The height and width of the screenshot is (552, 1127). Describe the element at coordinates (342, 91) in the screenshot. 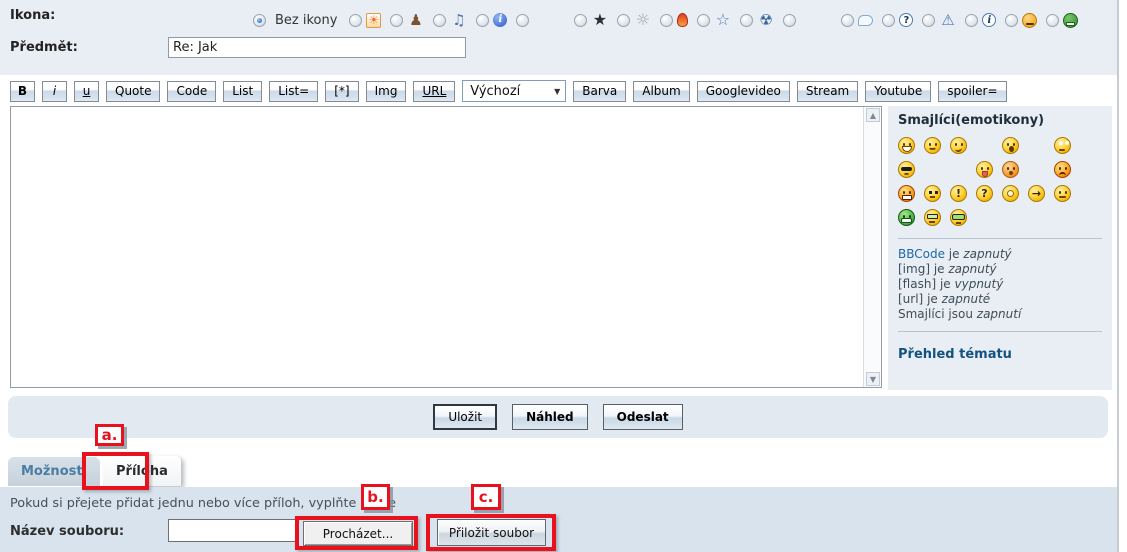

I see `bbcode-list-item-button: [*]` at that location.